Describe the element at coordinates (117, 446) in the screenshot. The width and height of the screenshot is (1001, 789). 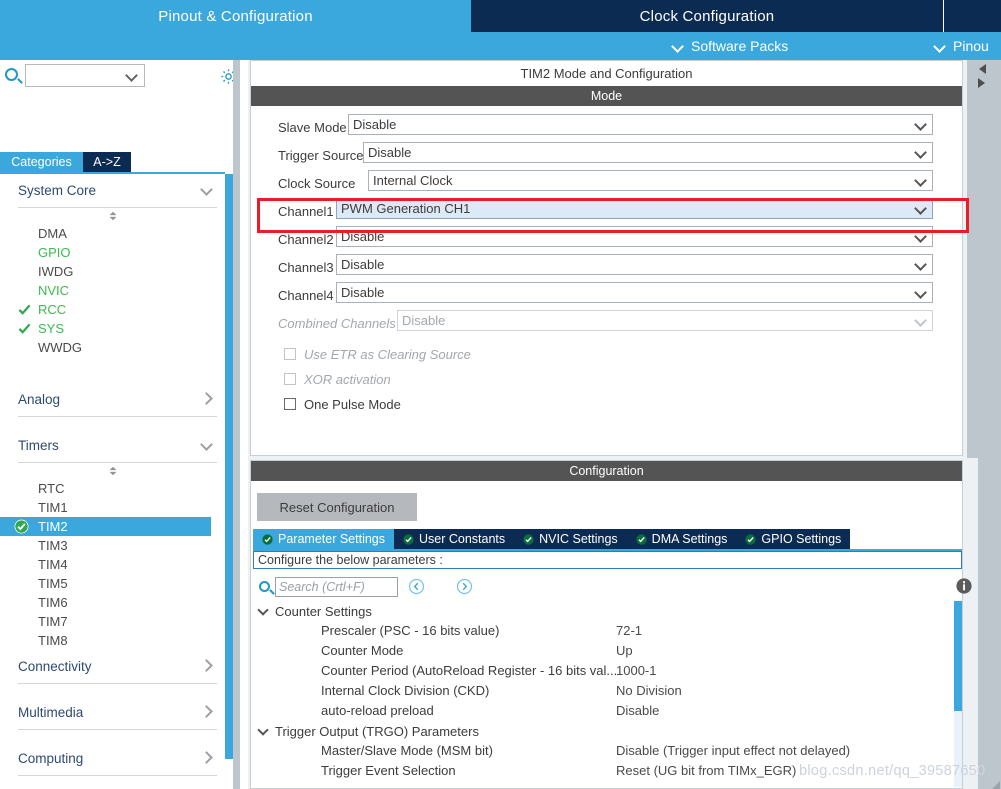
I see `category-group-timers: Timers` at that location.